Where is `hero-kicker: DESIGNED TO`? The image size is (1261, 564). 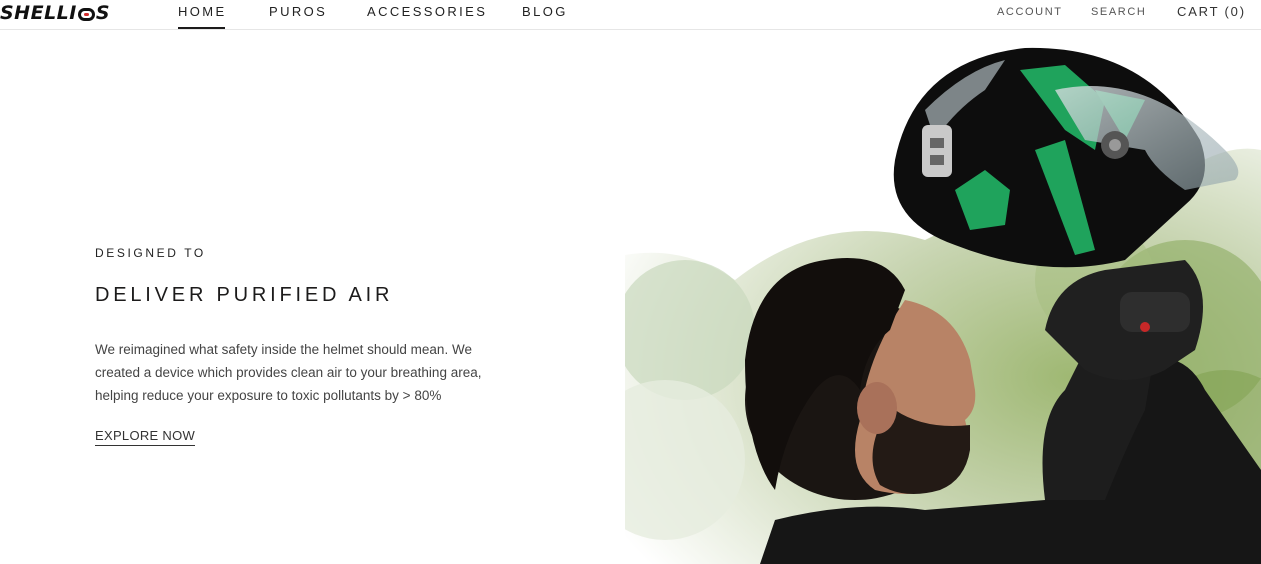 hero-kicker: DESIGNED TO is located at coordinates (150, 253).